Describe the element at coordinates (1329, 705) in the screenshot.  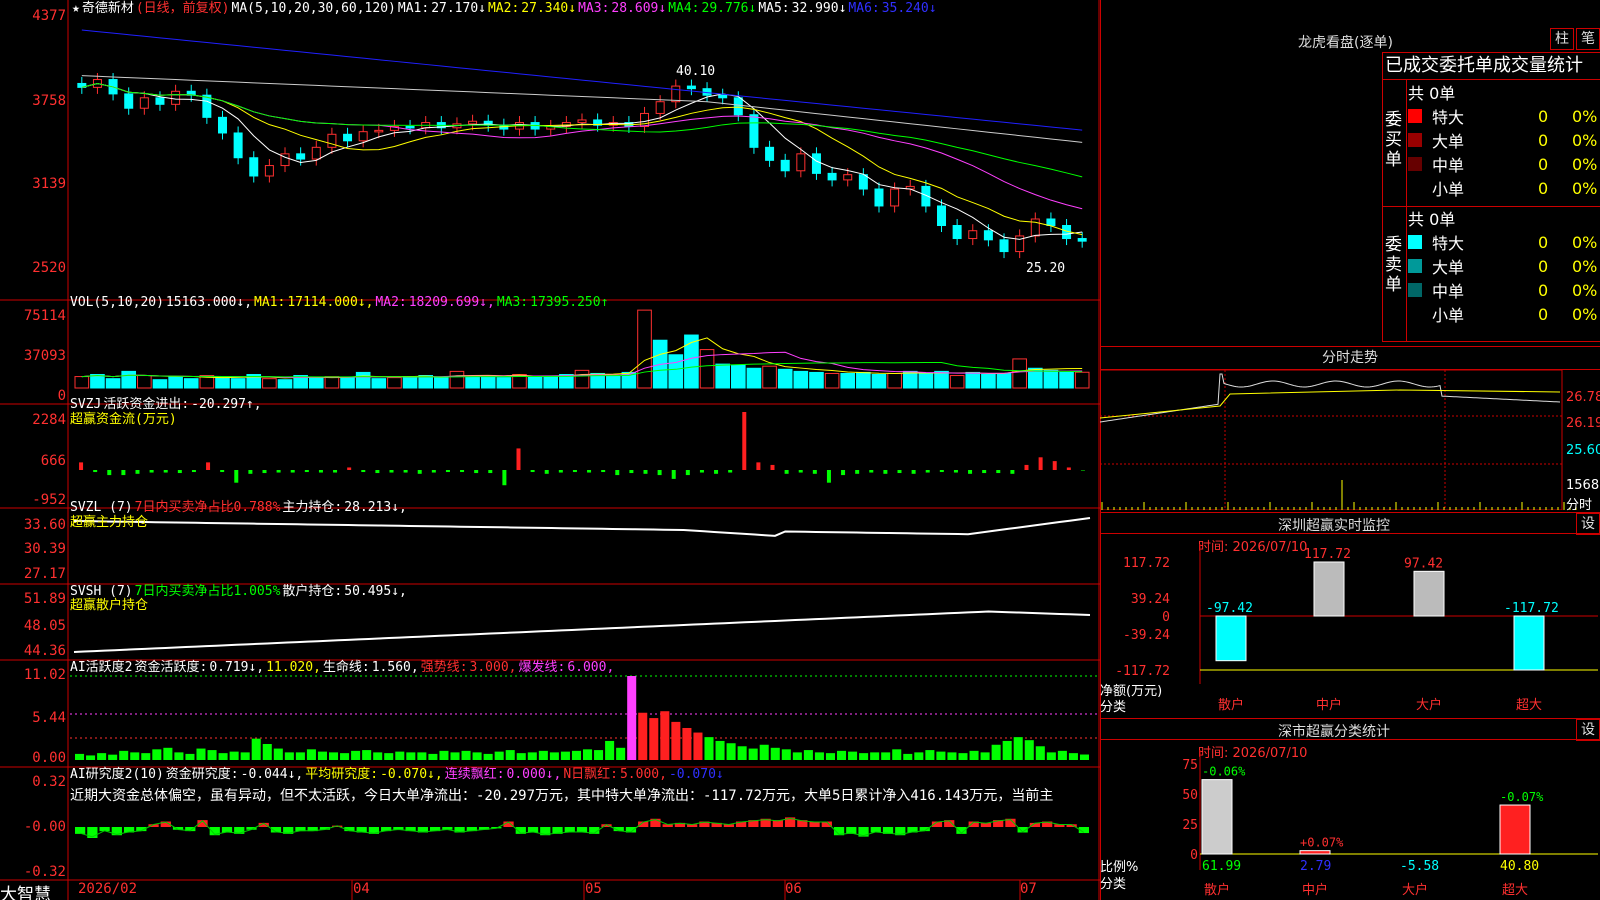
I see `sz-category: 中户` at that location.